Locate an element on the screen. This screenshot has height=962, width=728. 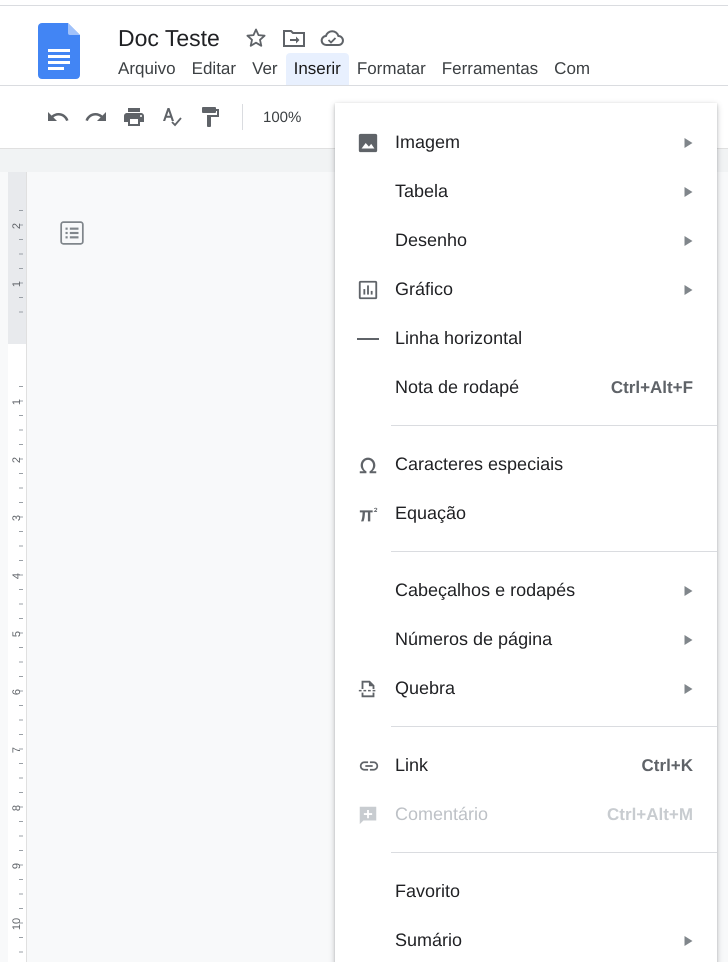
menu-item: Equação is located at coordinates (526, 513).